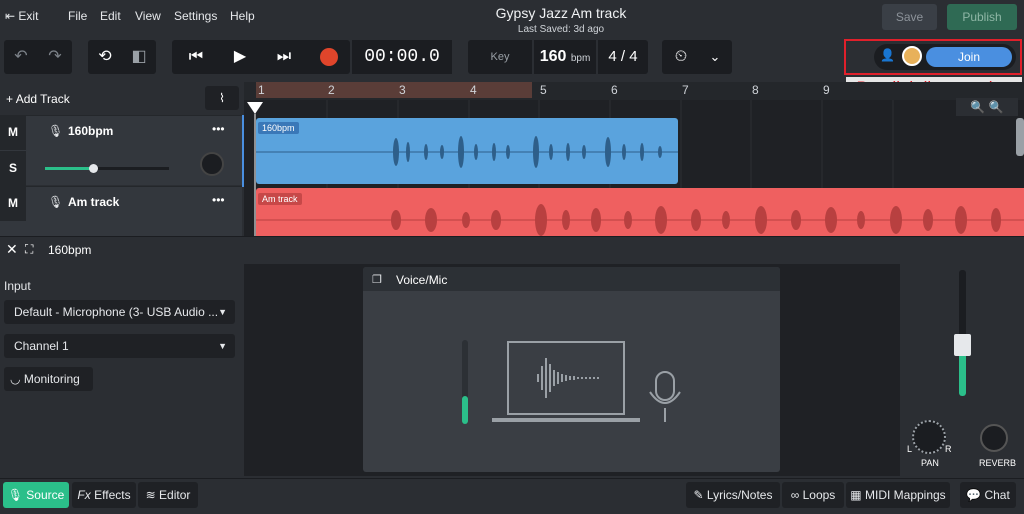 The width and height of the screenshot is (1024, 514). I want to click on record-button, so click(329, 57).